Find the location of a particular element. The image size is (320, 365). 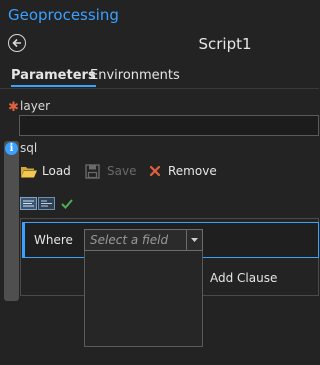

remove-x-icon is located at coordinates (155, 171).